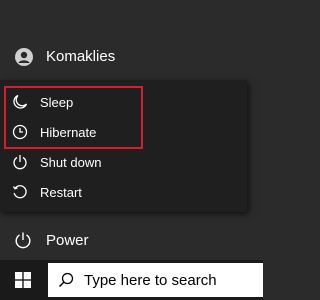 This screenshot has height=300, width=320. What do you see at coordinates (131, 57) in the screenshot?
I see `user-account-button: Komaklies` at bounding box center [131, 57].